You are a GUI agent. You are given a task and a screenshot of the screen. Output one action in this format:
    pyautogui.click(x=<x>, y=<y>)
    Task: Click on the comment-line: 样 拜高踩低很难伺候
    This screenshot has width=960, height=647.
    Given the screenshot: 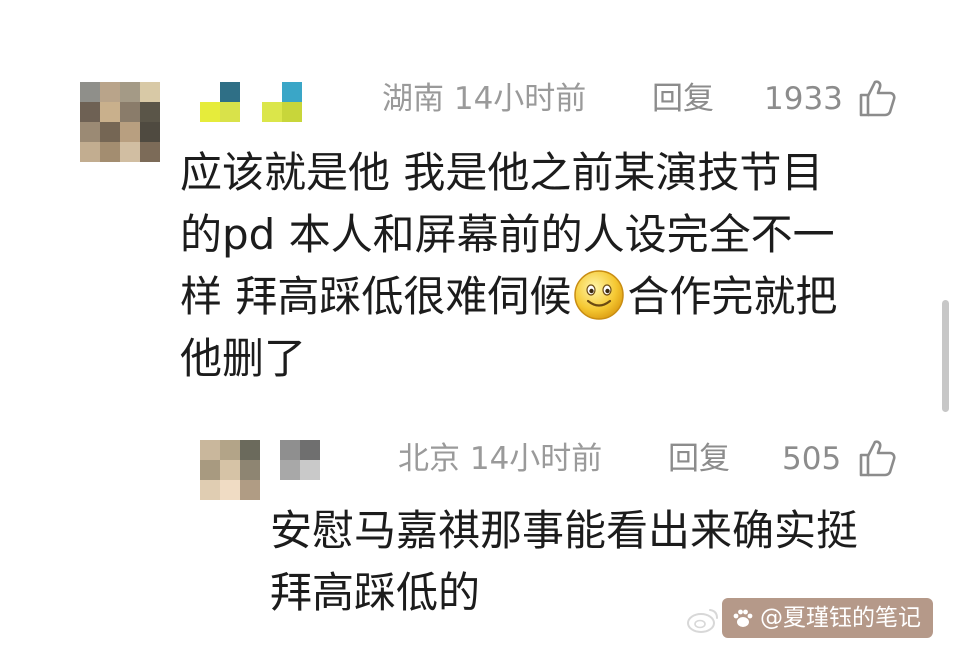 What is the action you would take?
    pyautogui.click(x=376, y=296)
    